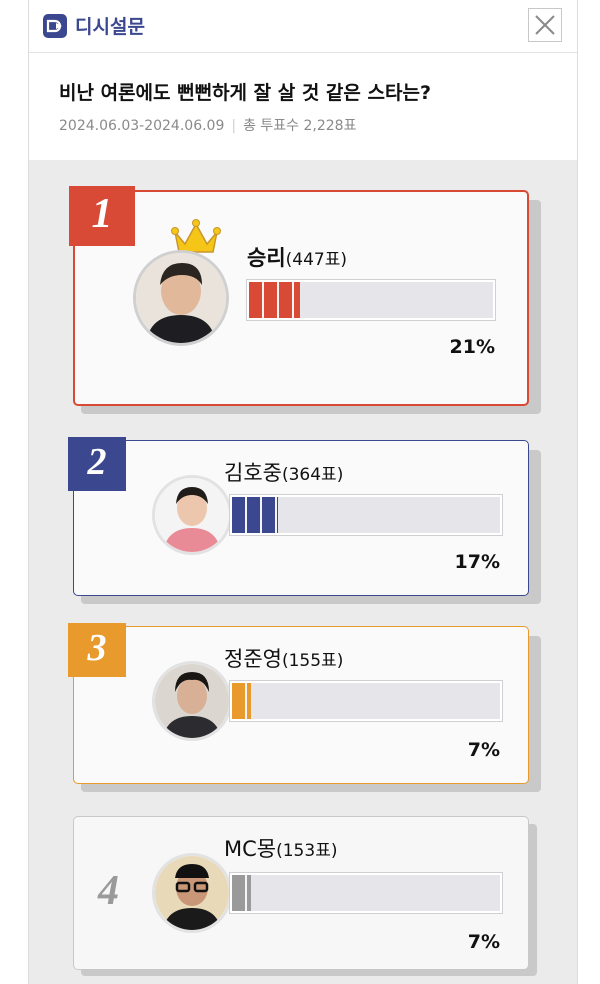 The height and width of the screenshot is (984, 600). Describe the element at coordinates (55, 26) in the screenshot. I see `dcinside-logo-icon` at that location.